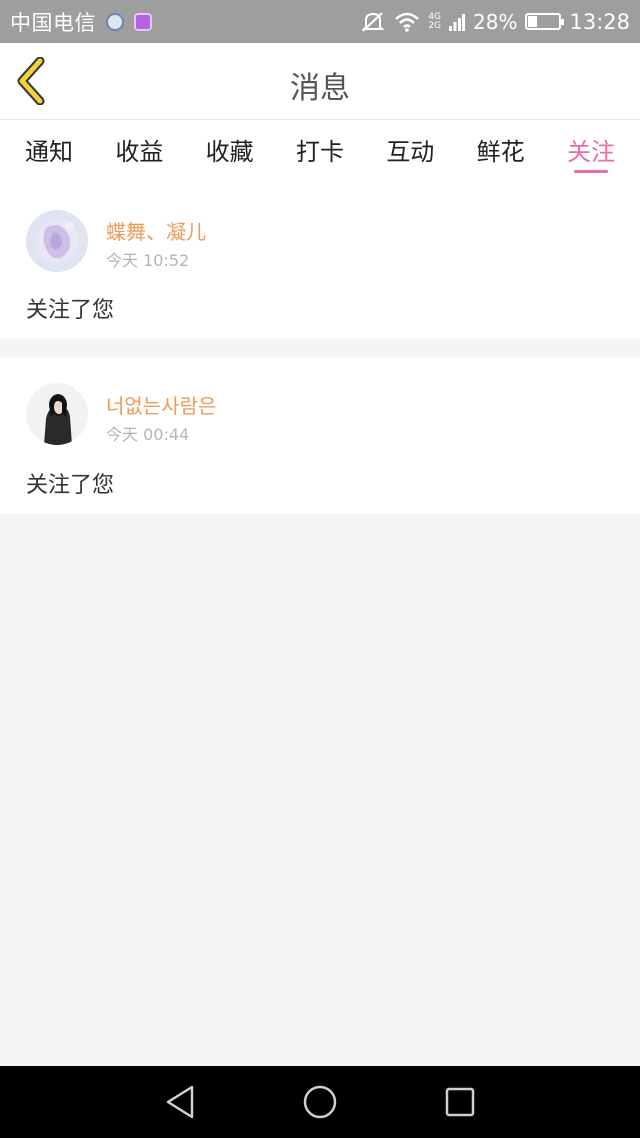  What do you see at coordinates (148, 260) in the screenshot?
I see `timestamp: 今天 10:52` at bounding box center [148, 260].